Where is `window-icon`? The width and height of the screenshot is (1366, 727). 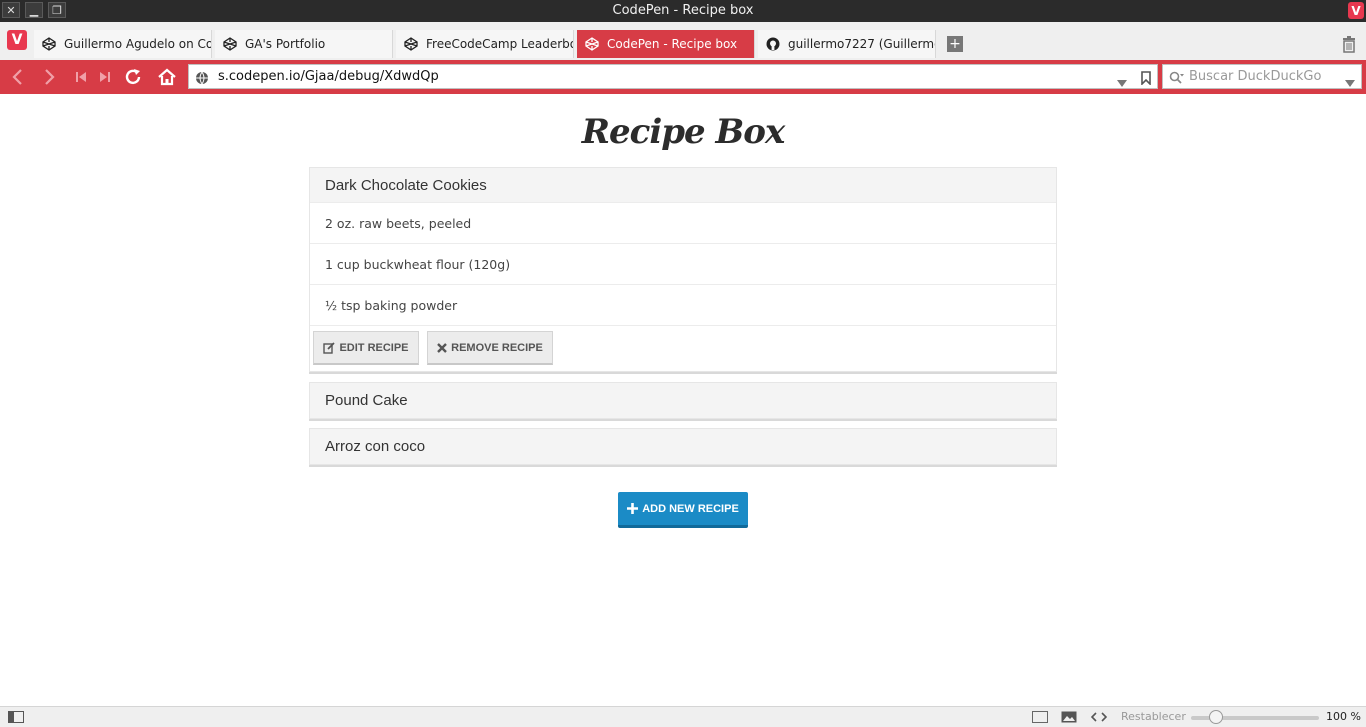
window-icon is located at coordinates (1040, 716).